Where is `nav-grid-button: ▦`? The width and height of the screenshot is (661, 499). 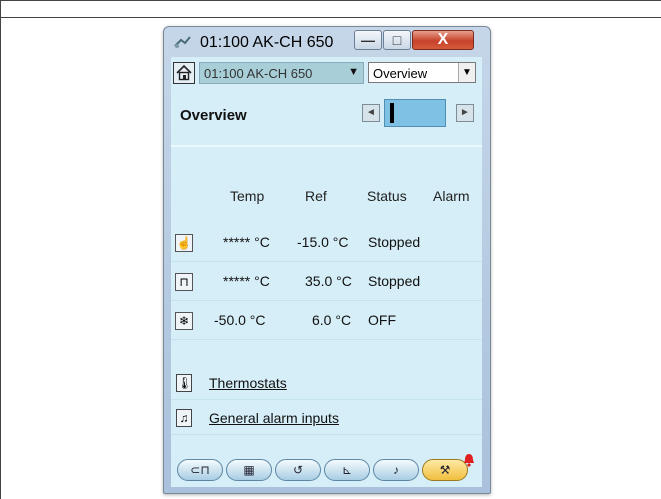 nav-grid-button: ▦ is located at coordinates (249, 470).